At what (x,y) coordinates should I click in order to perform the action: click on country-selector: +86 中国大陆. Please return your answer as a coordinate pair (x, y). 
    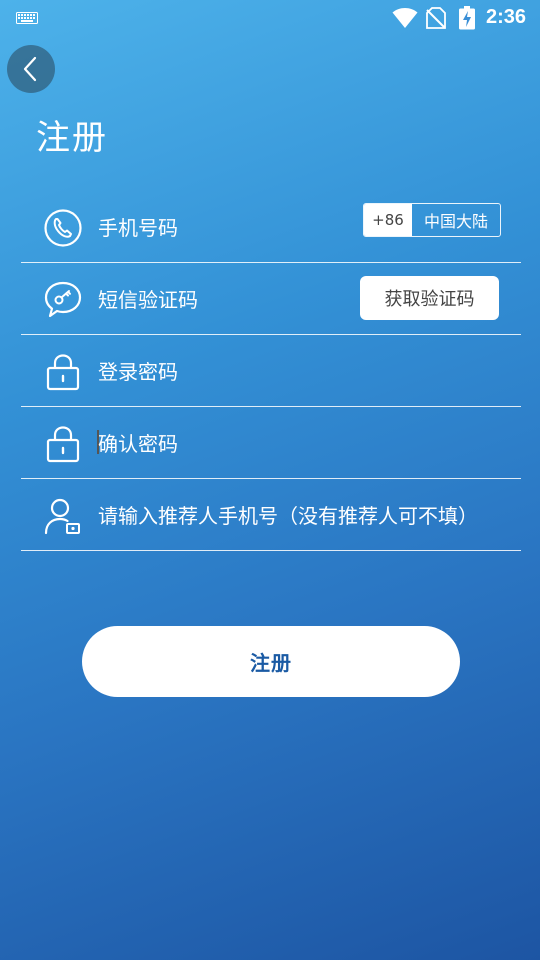
    Looking at the image, I should click on (432, 220).